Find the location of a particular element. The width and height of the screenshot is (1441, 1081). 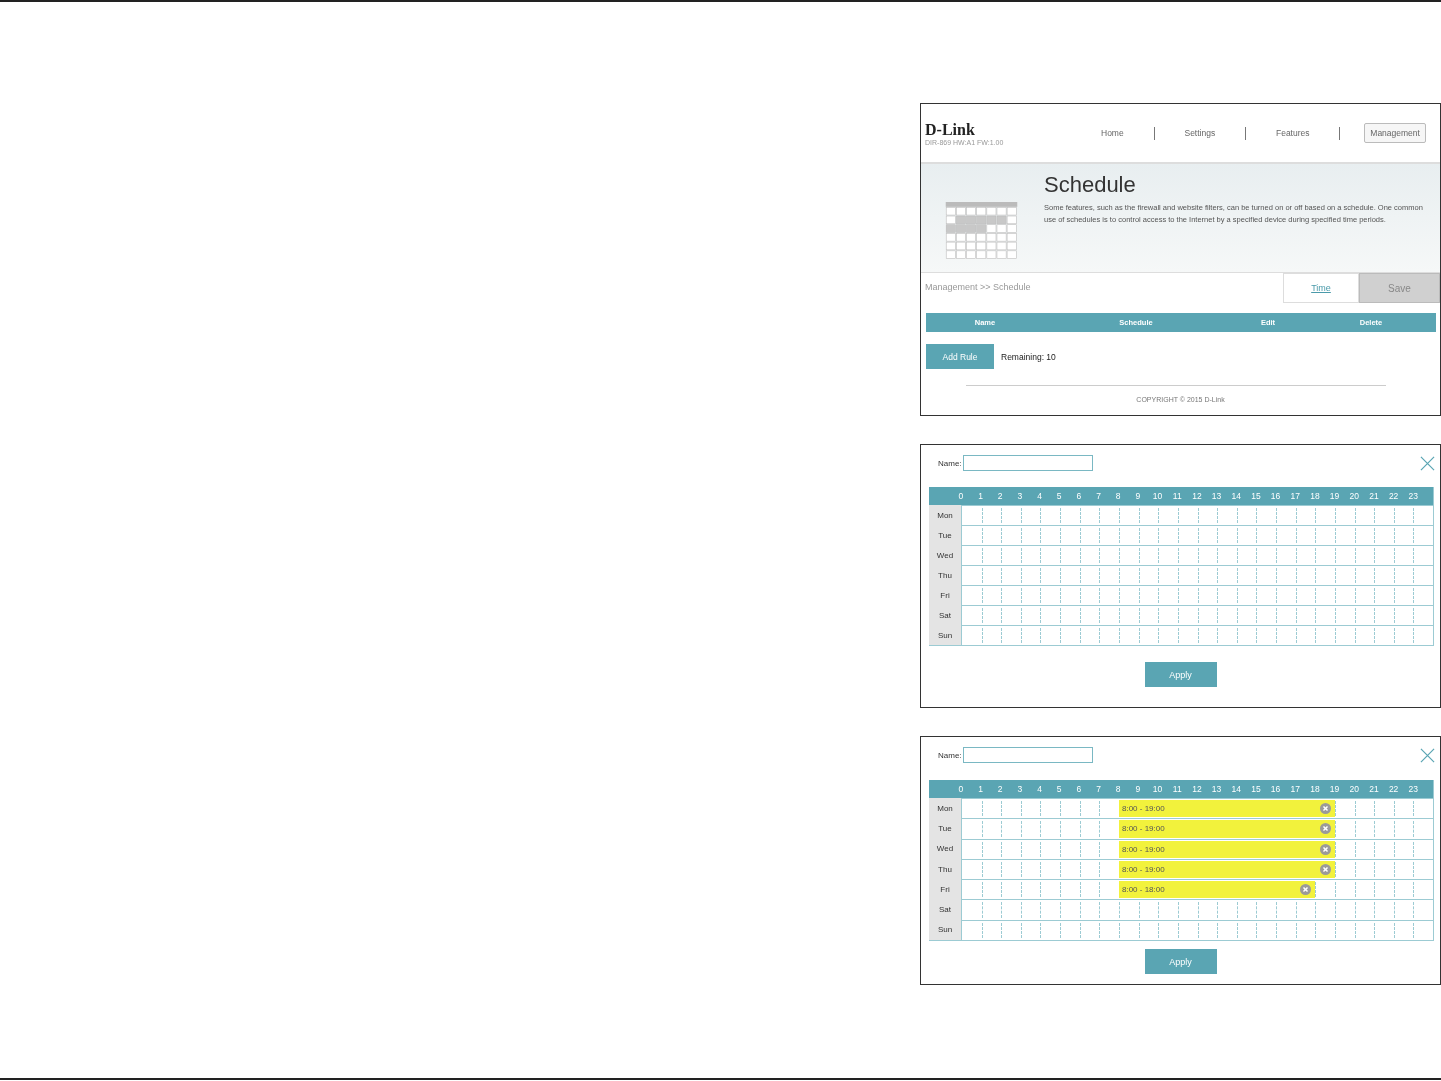

nav-tab: Features is located at coordinates (1292, 133).